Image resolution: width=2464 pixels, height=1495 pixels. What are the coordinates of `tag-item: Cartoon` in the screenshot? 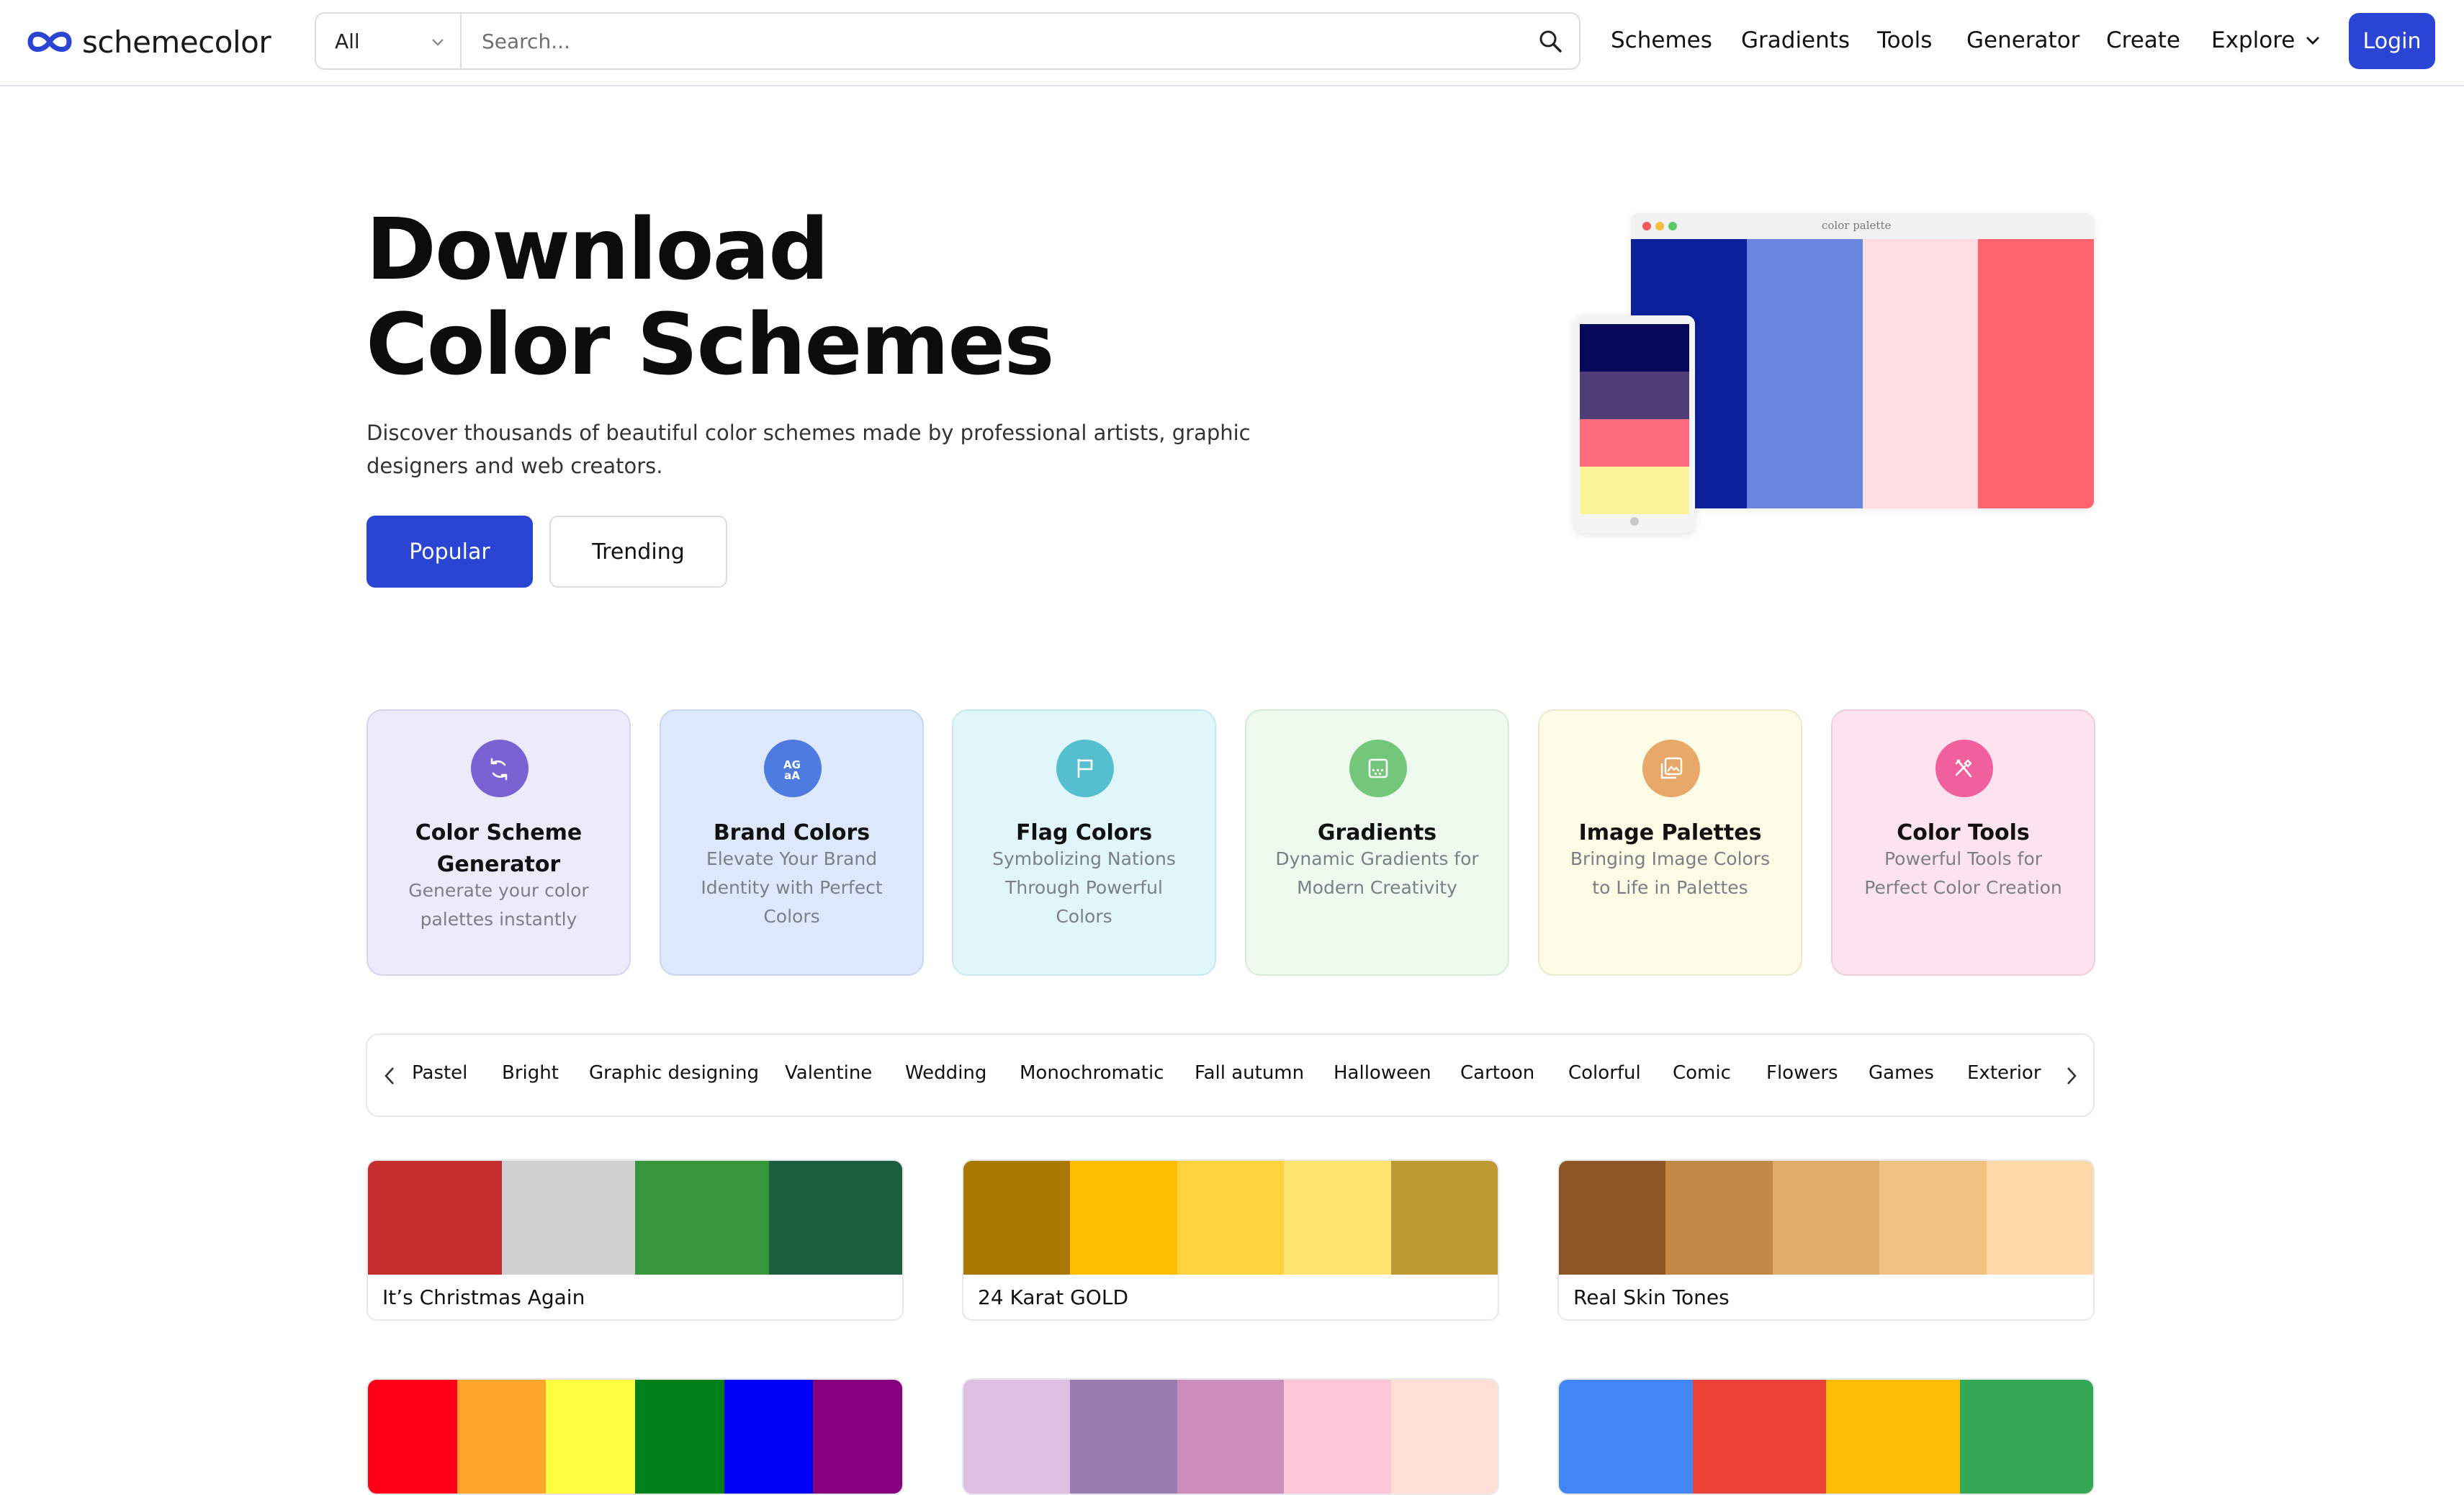 It's located at (1497, 1073).